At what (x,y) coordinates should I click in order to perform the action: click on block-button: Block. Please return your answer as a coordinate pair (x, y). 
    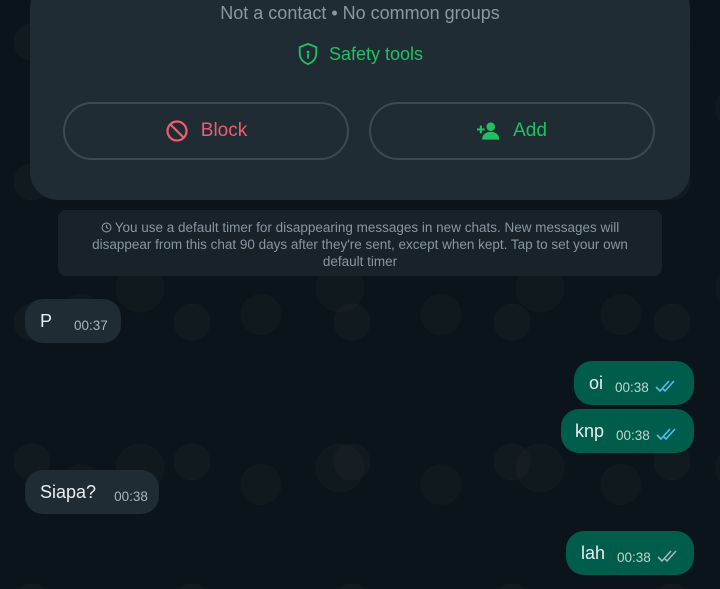
    Looking at the image, I should click on (206, 131).